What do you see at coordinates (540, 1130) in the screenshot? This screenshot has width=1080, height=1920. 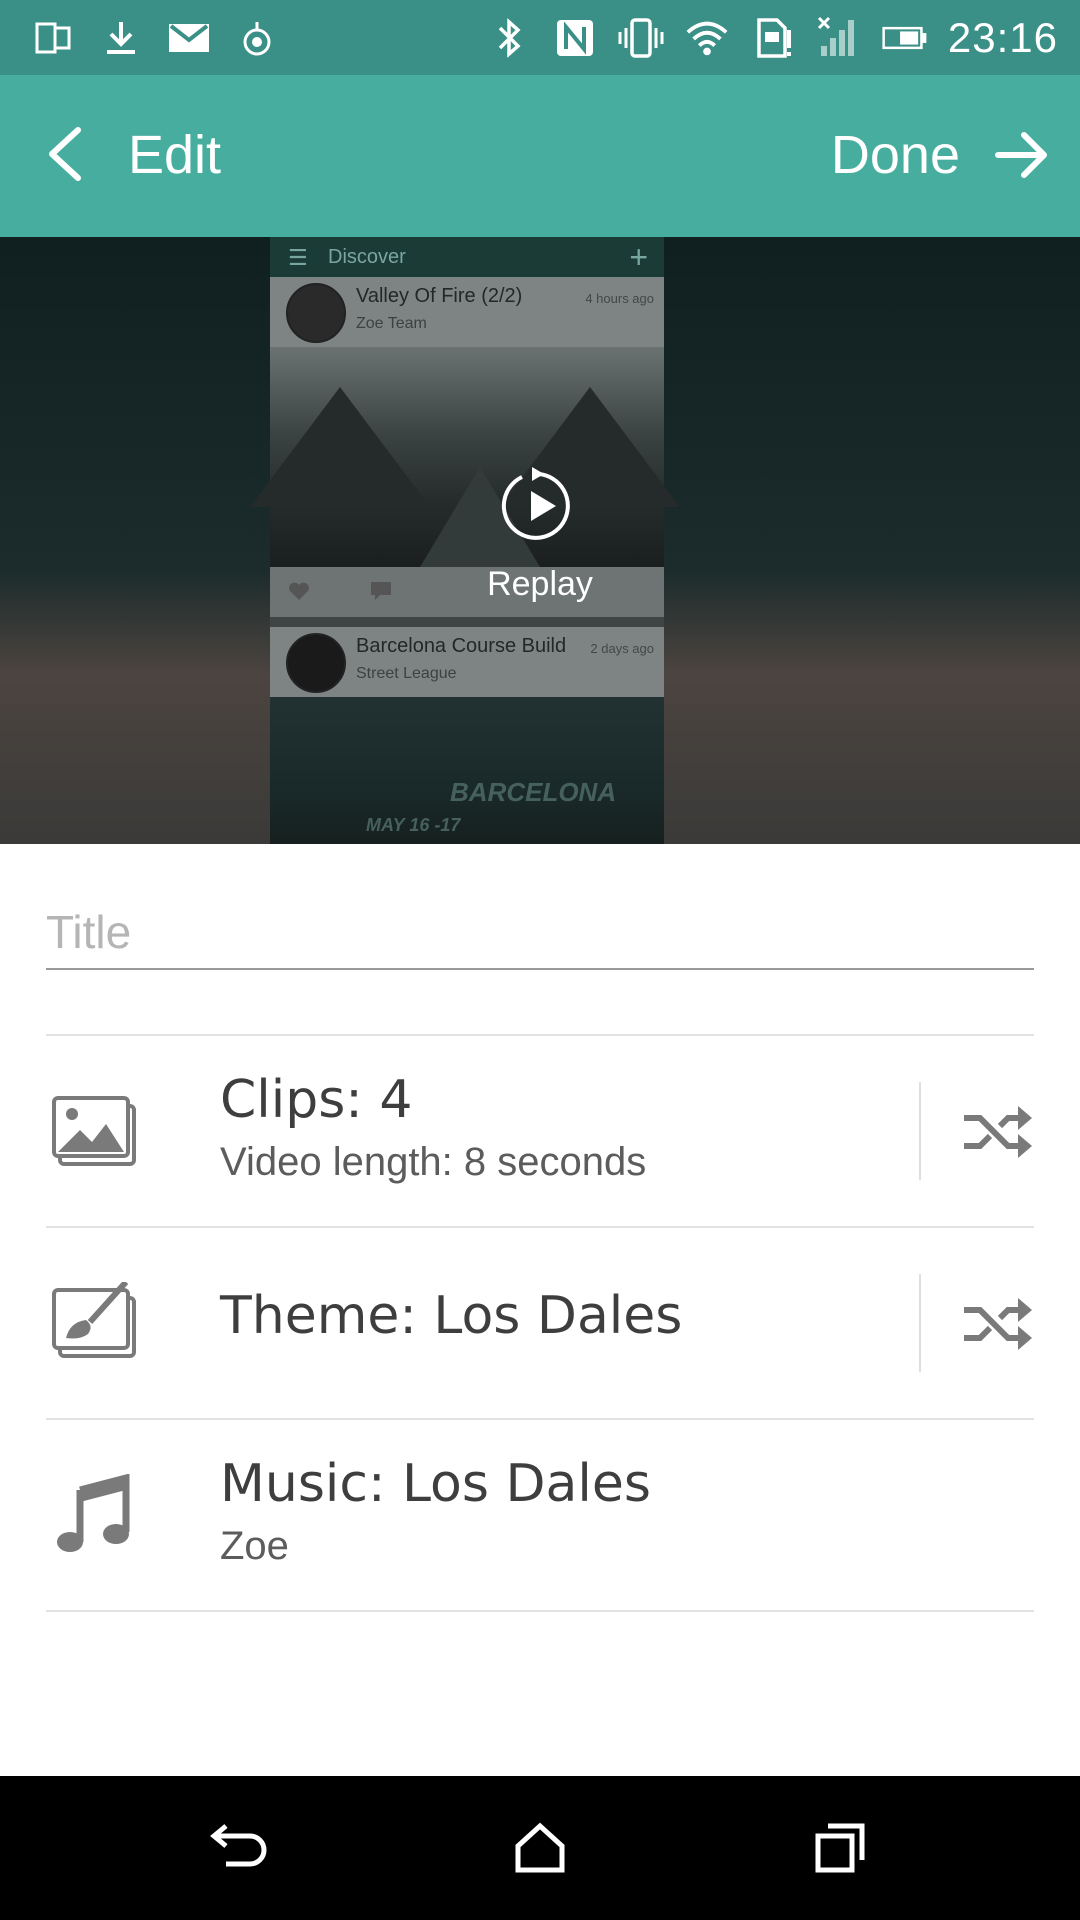 I see `clips-row: Clips: 4 Video length: 8 seconds` at bounding box center [540, 1130].